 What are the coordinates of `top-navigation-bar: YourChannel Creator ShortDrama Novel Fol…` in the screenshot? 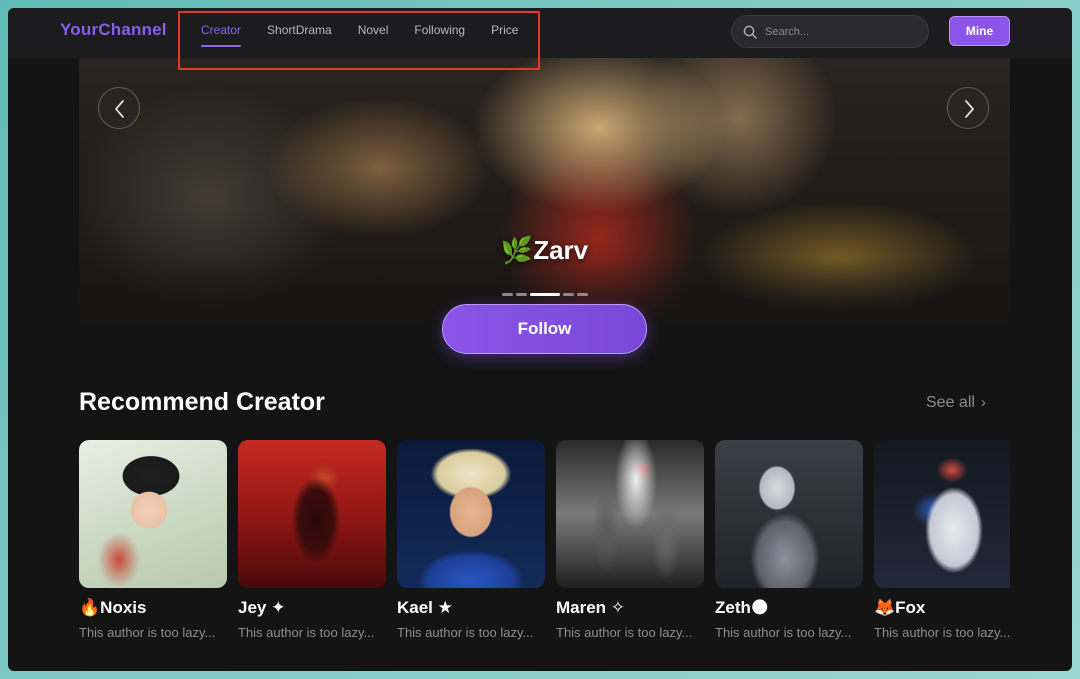 It's located at (540, 33).